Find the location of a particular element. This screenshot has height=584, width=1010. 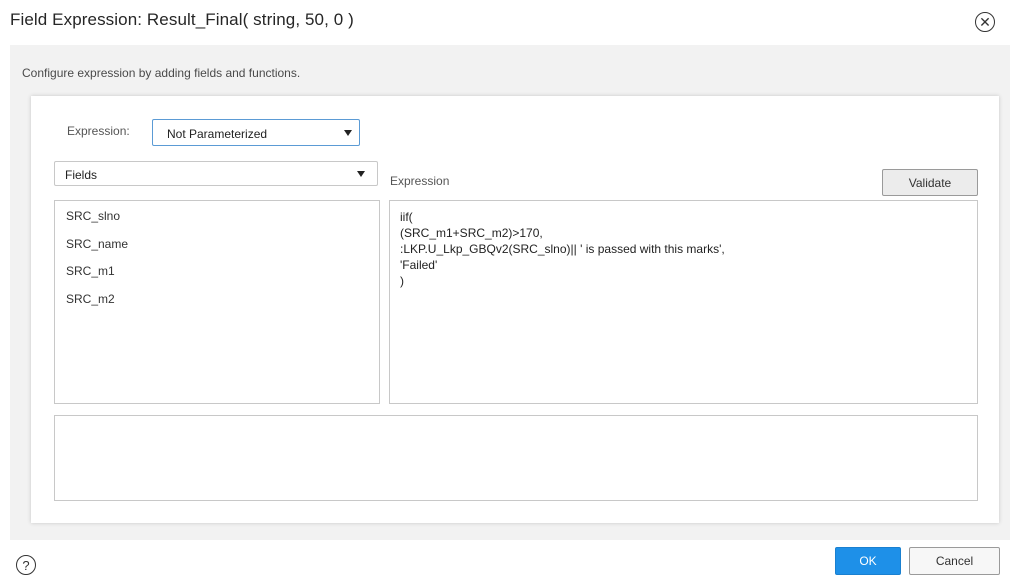

expression-param-value: Not Parameterized is located at coordinates (217, 134).